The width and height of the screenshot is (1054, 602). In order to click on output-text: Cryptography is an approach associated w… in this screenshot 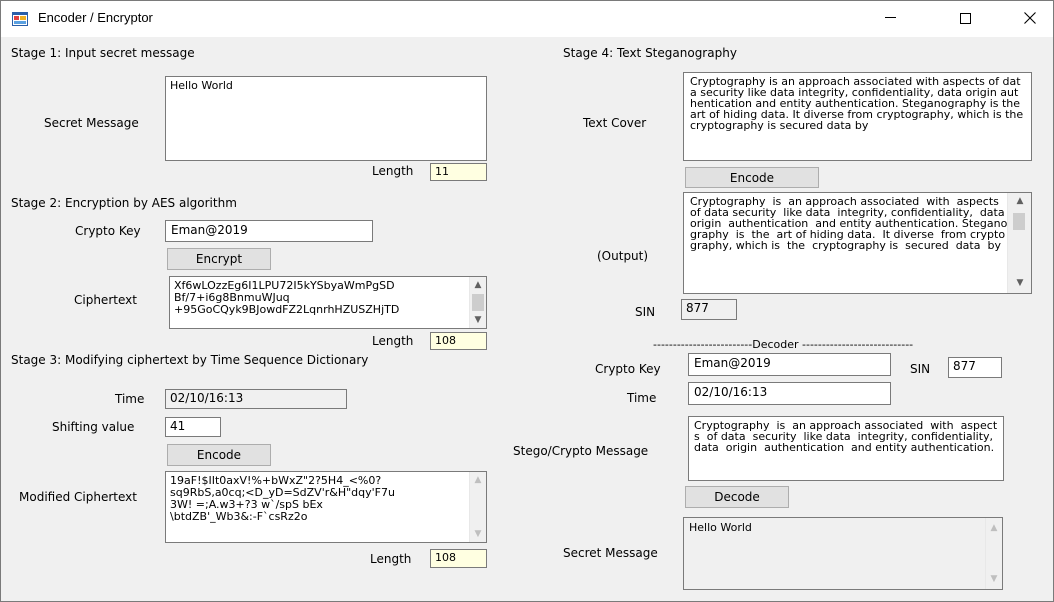, I will do `click(849, 224)`.